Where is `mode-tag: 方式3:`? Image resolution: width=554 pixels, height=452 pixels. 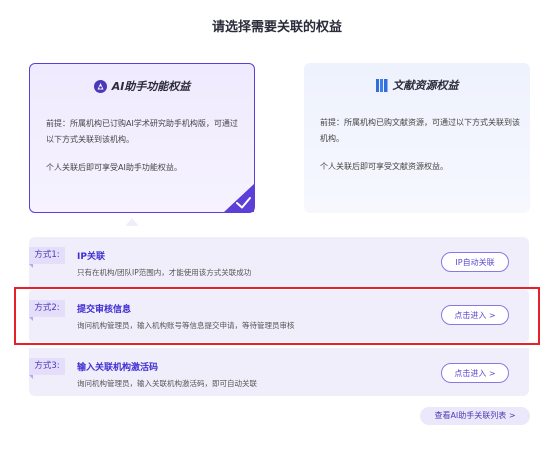
mode-tag: 方式3: is located at coordinates (47, 368).